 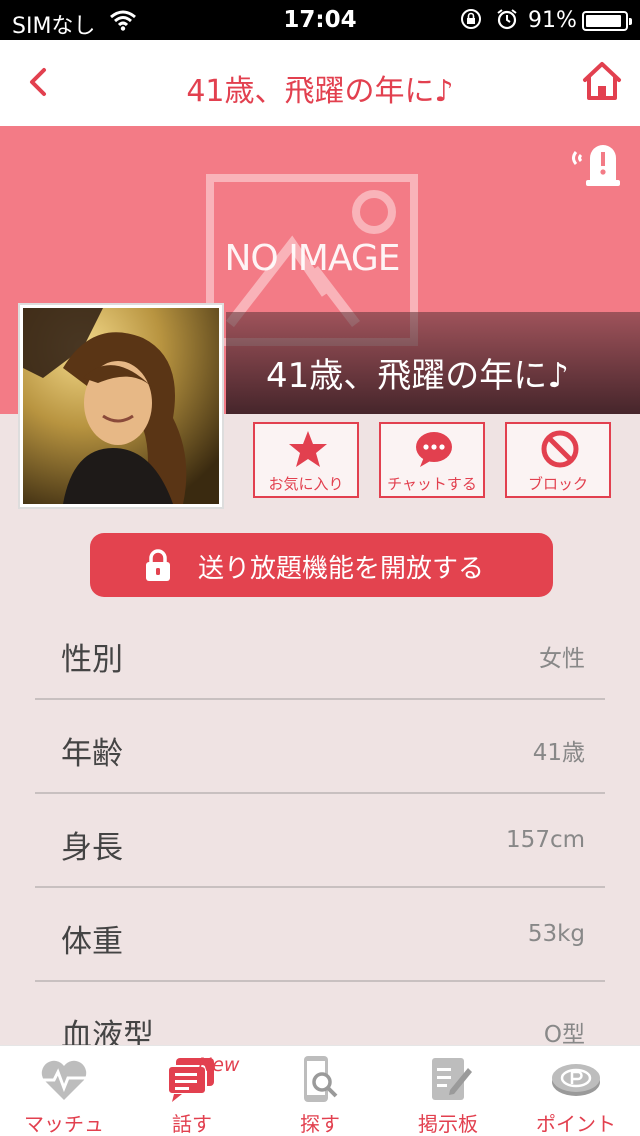 I want to click on row-value: 53kg, so click(x=556, y=934).